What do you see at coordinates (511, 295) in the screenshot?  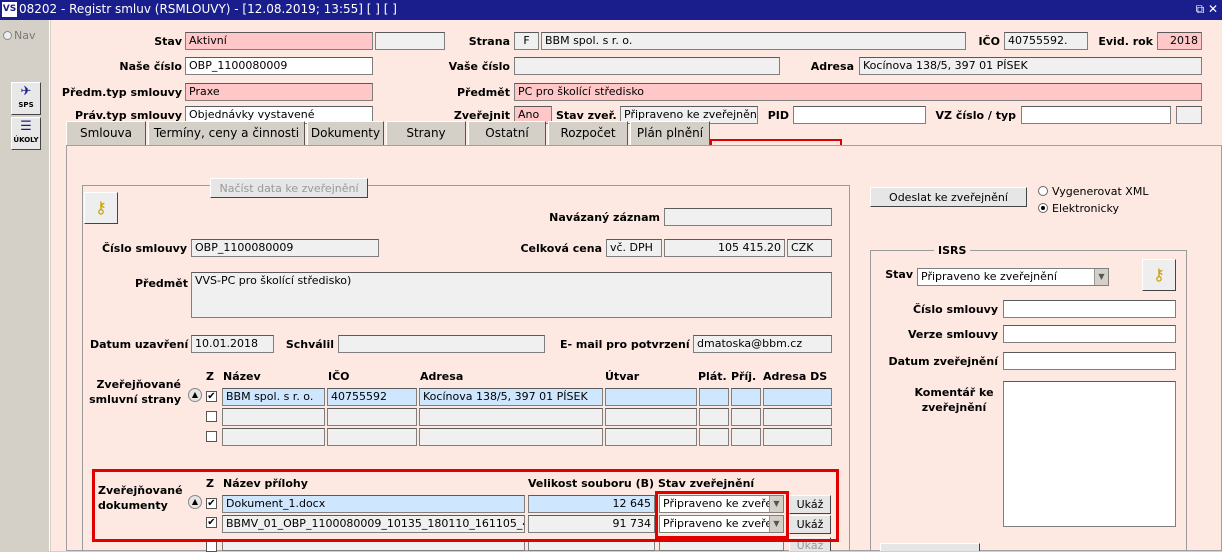 I see `predmet-publish-field: VVS-PC pro školící středisko)` at bounding box center [511, 295].